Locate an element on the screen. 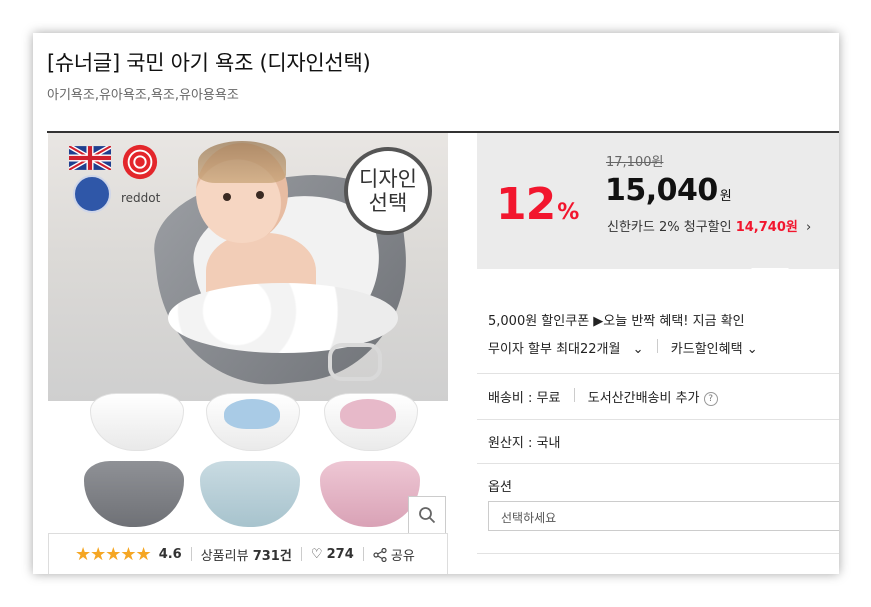  installment-button: 무이자 할부 최대22개월 ⌄ is located at coordinates (568, 349).